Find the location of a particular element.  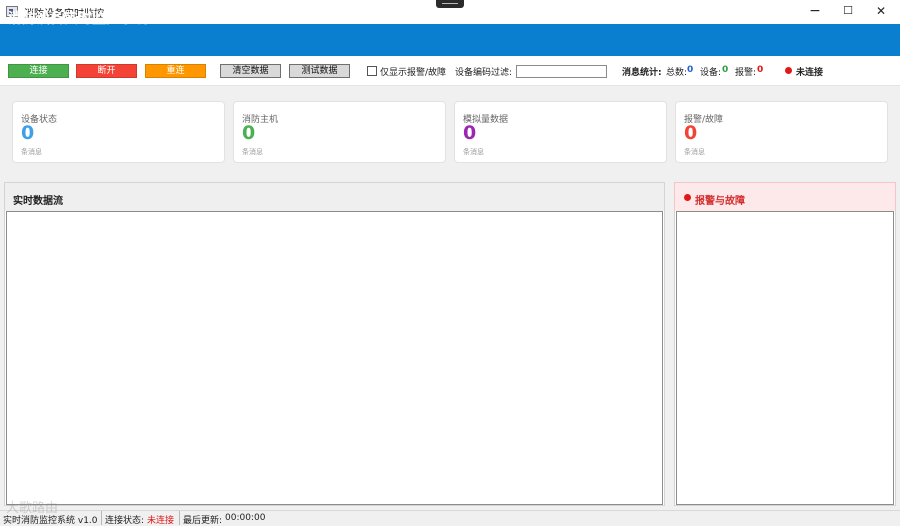

reconnect-button: 重连 is located at coordinates (175, 71).